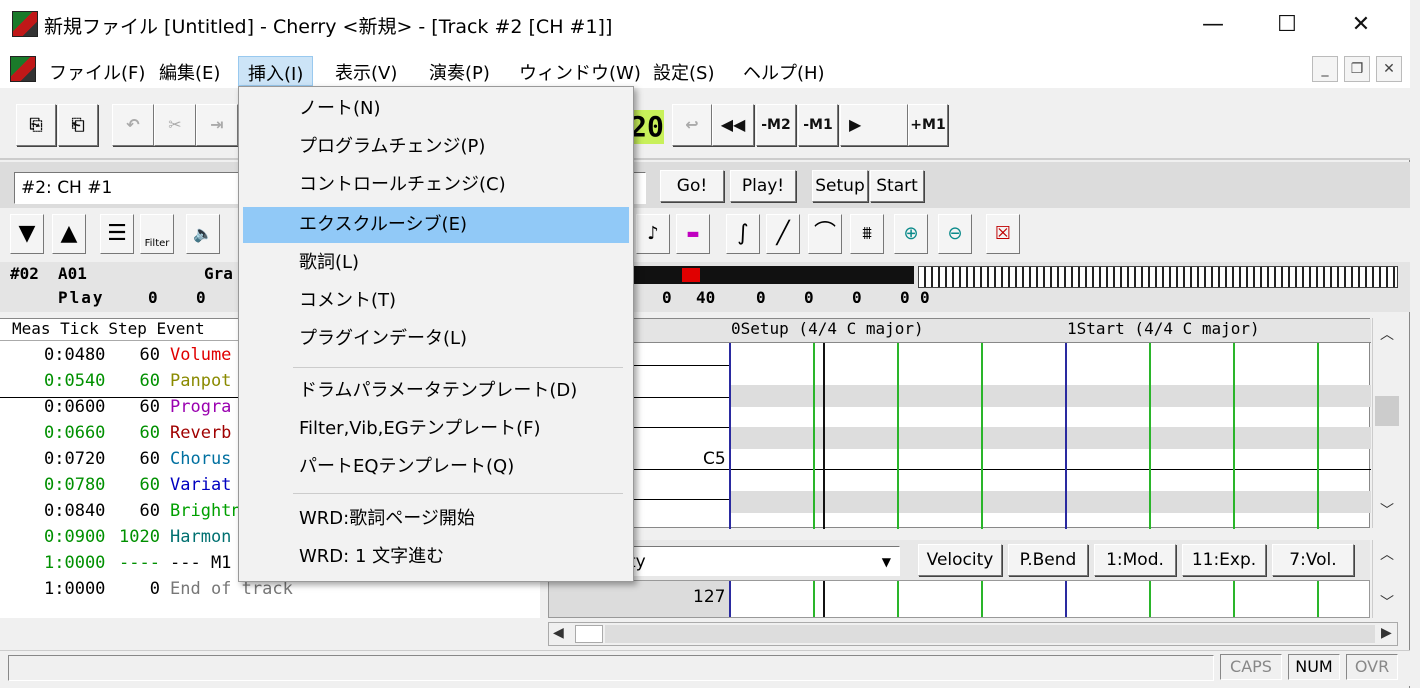 The width and height of the screenshot is (1420, 688). Describe the element at coordinates (189, 71) in the screenshot. I see `menu-edit: 編集(E)` at that location.